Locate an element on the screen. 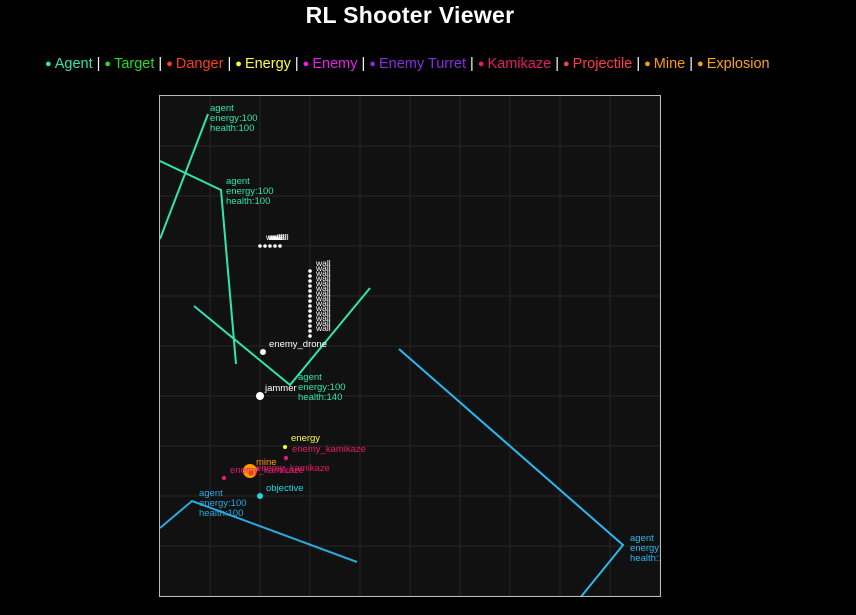 The height and width of the screenshot is (615, 856). entity-label-mine: mine is located at coordinates (266, 462).